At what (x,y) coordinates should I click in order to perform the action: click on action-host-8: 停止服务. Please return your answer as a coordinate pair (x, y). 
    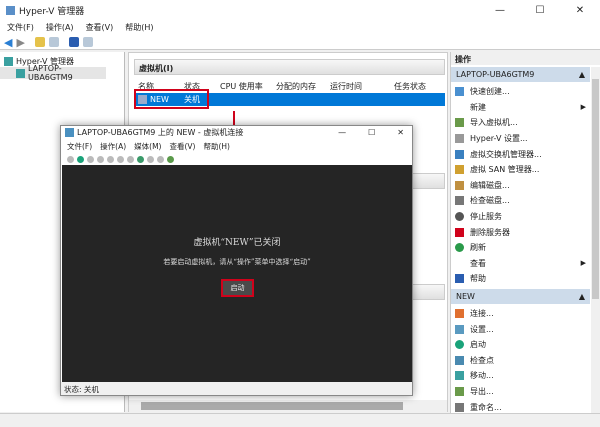
    Looking at the image, I should click on (520, 217).